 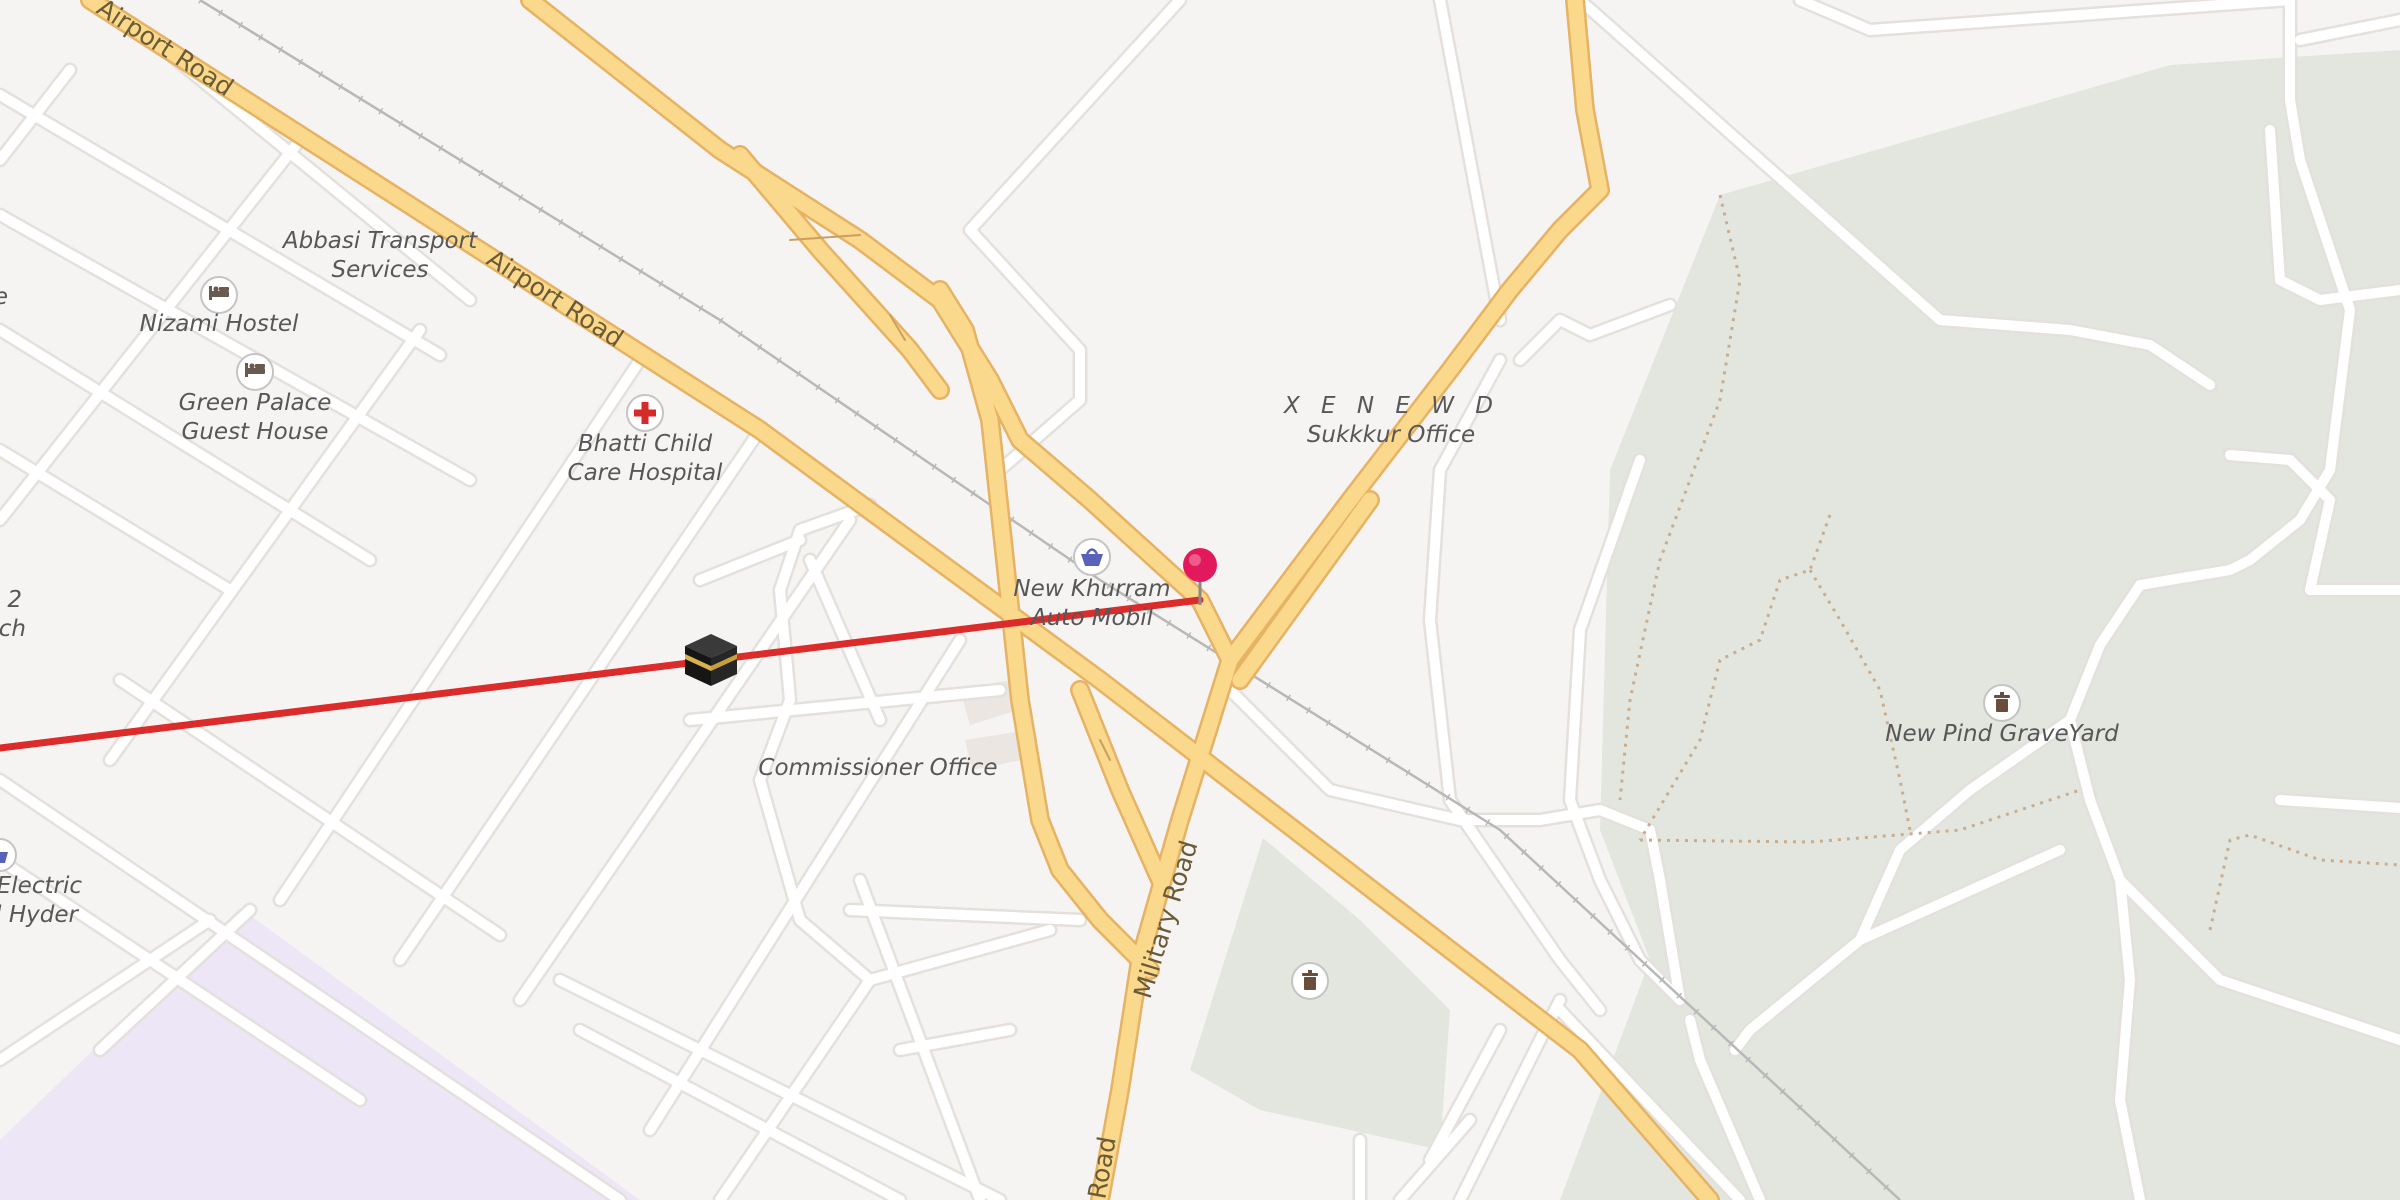 I want to click on poi-nizami-hostel, so click(x=219, y=295).